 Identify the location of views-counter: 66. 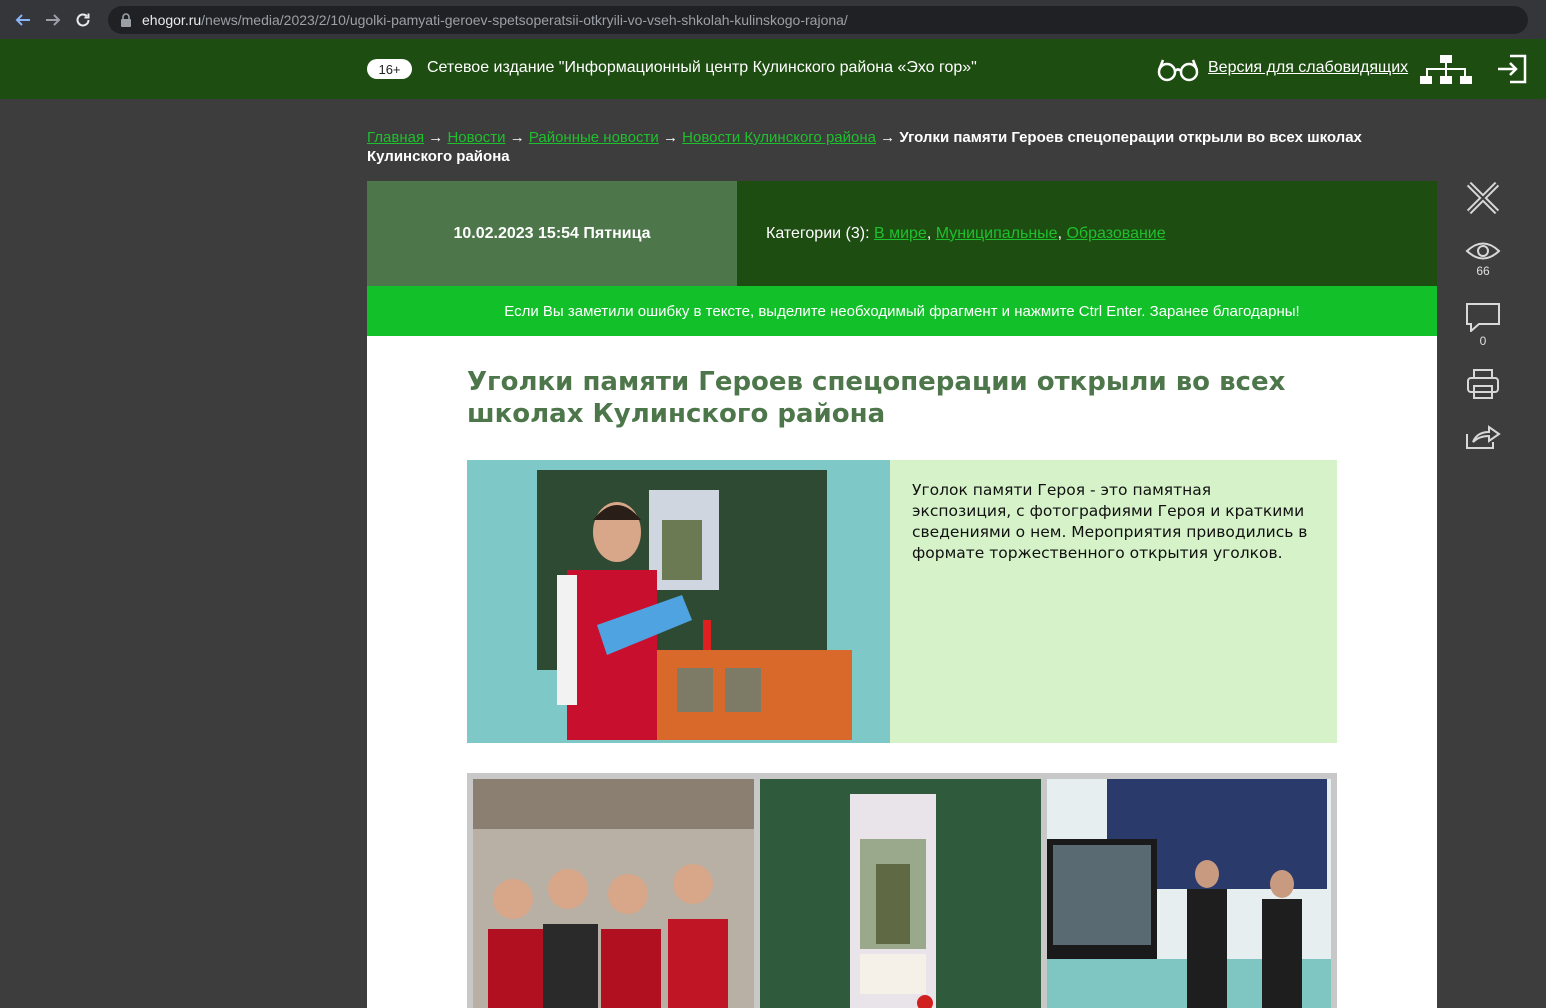
(1483, 259).